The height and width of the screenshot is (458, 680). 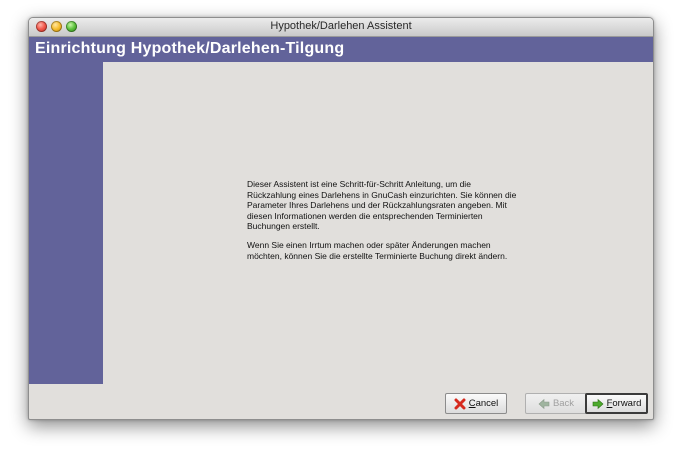 I want to click on back-button-label: Back, so click(x=563, y=403).